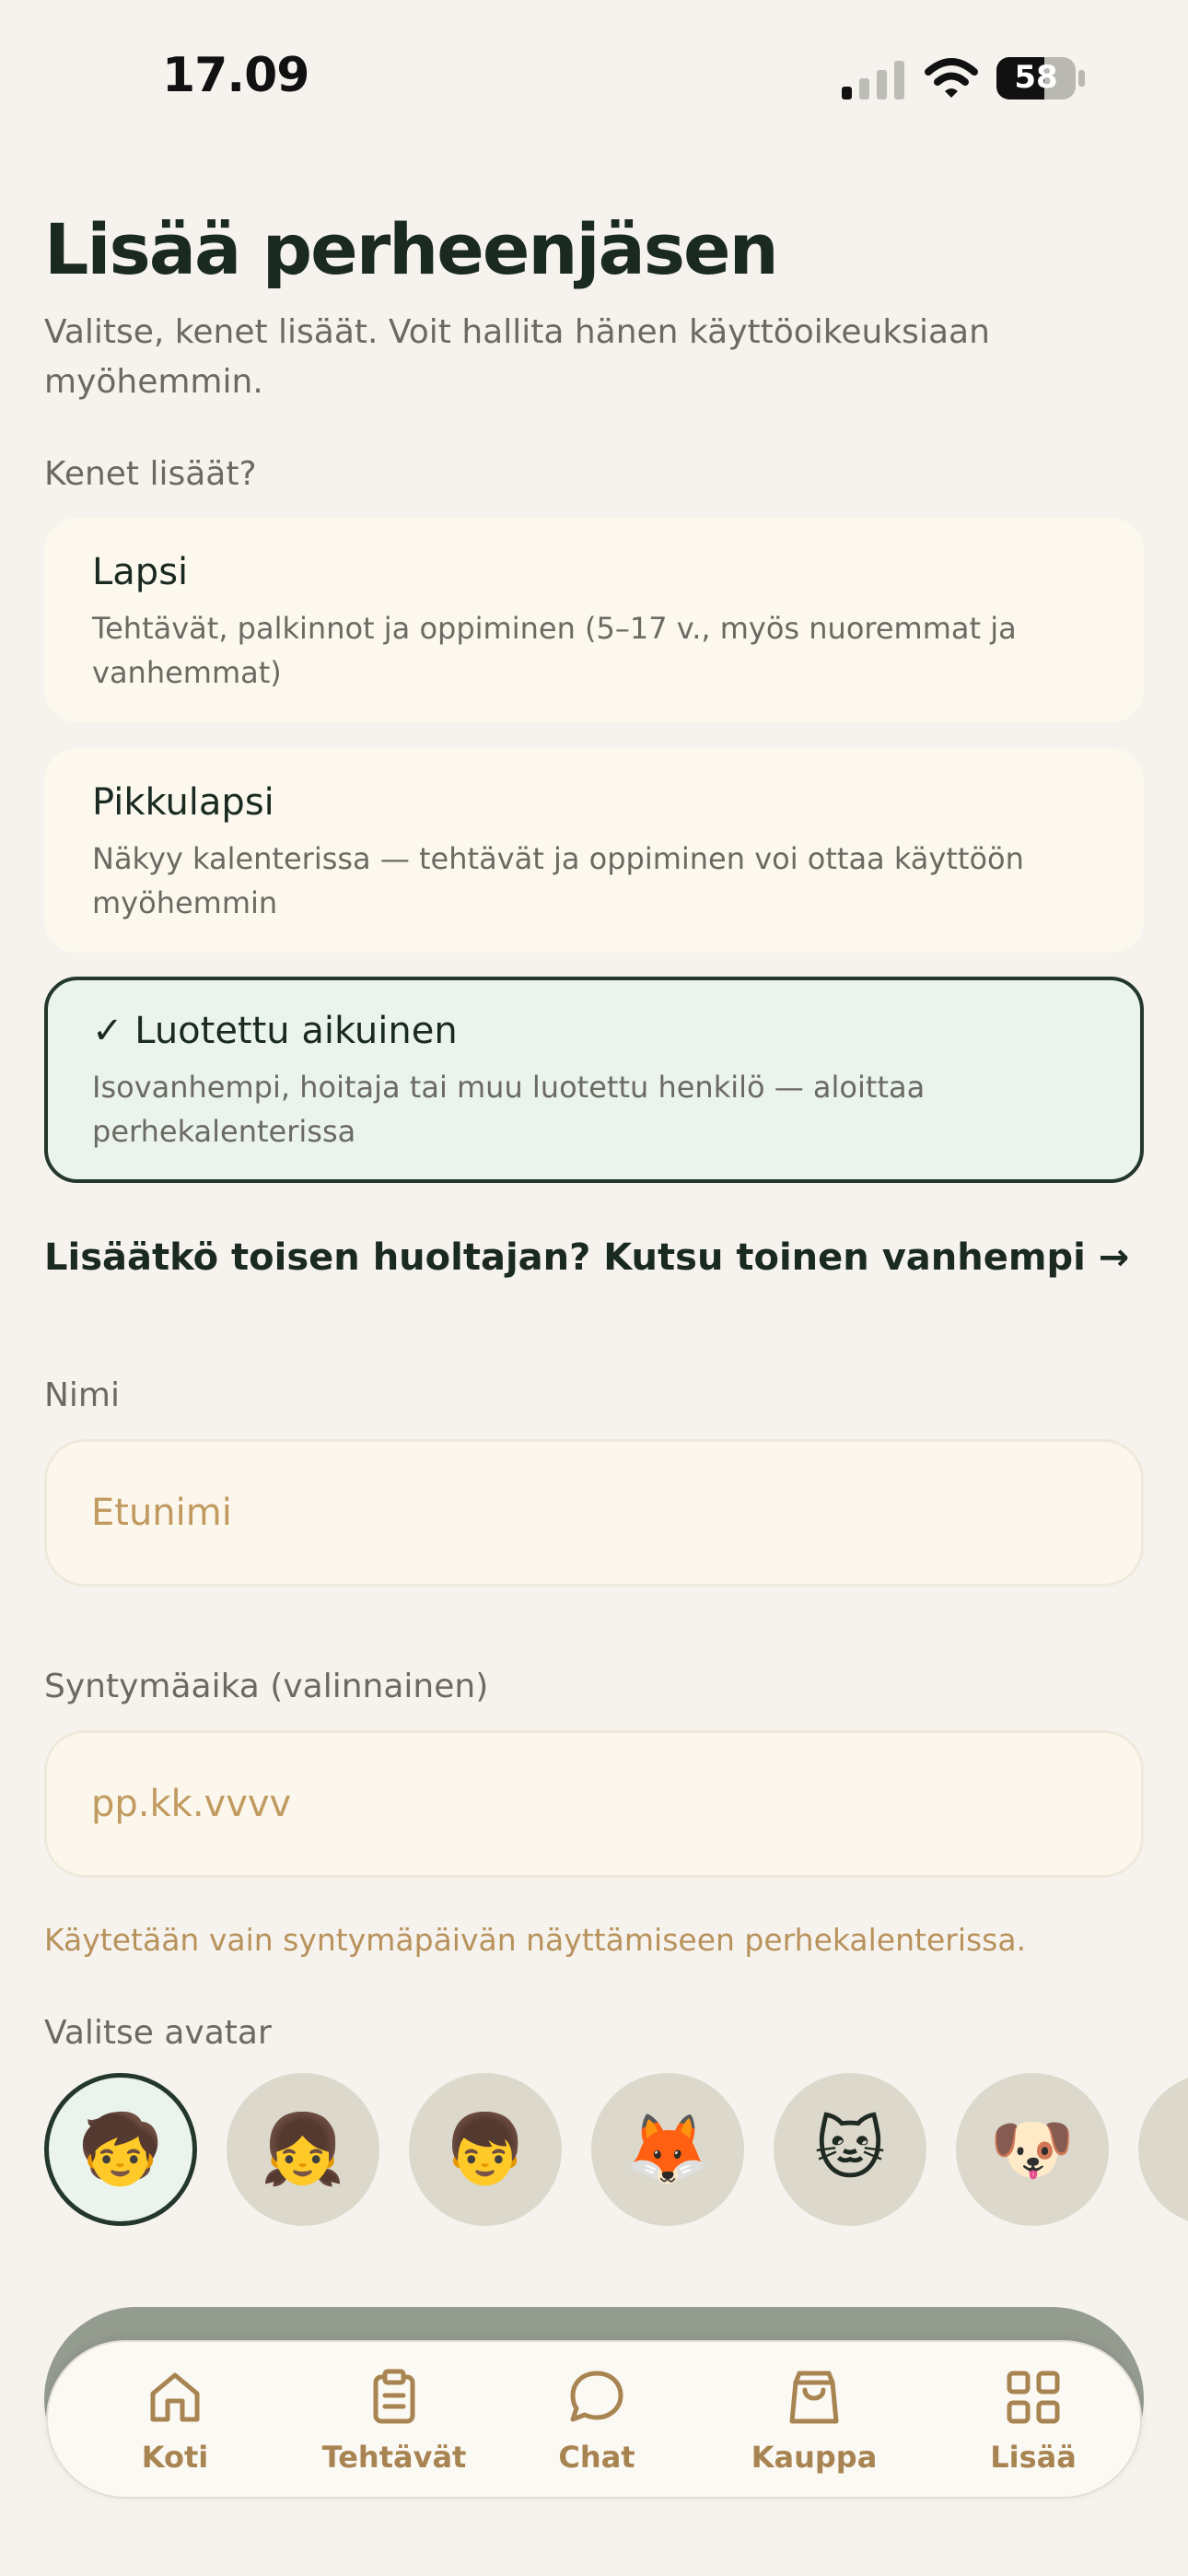  Describe the element at coordinates (1036, 77) in the screenshot. I see `battery-level: 58` at that location.